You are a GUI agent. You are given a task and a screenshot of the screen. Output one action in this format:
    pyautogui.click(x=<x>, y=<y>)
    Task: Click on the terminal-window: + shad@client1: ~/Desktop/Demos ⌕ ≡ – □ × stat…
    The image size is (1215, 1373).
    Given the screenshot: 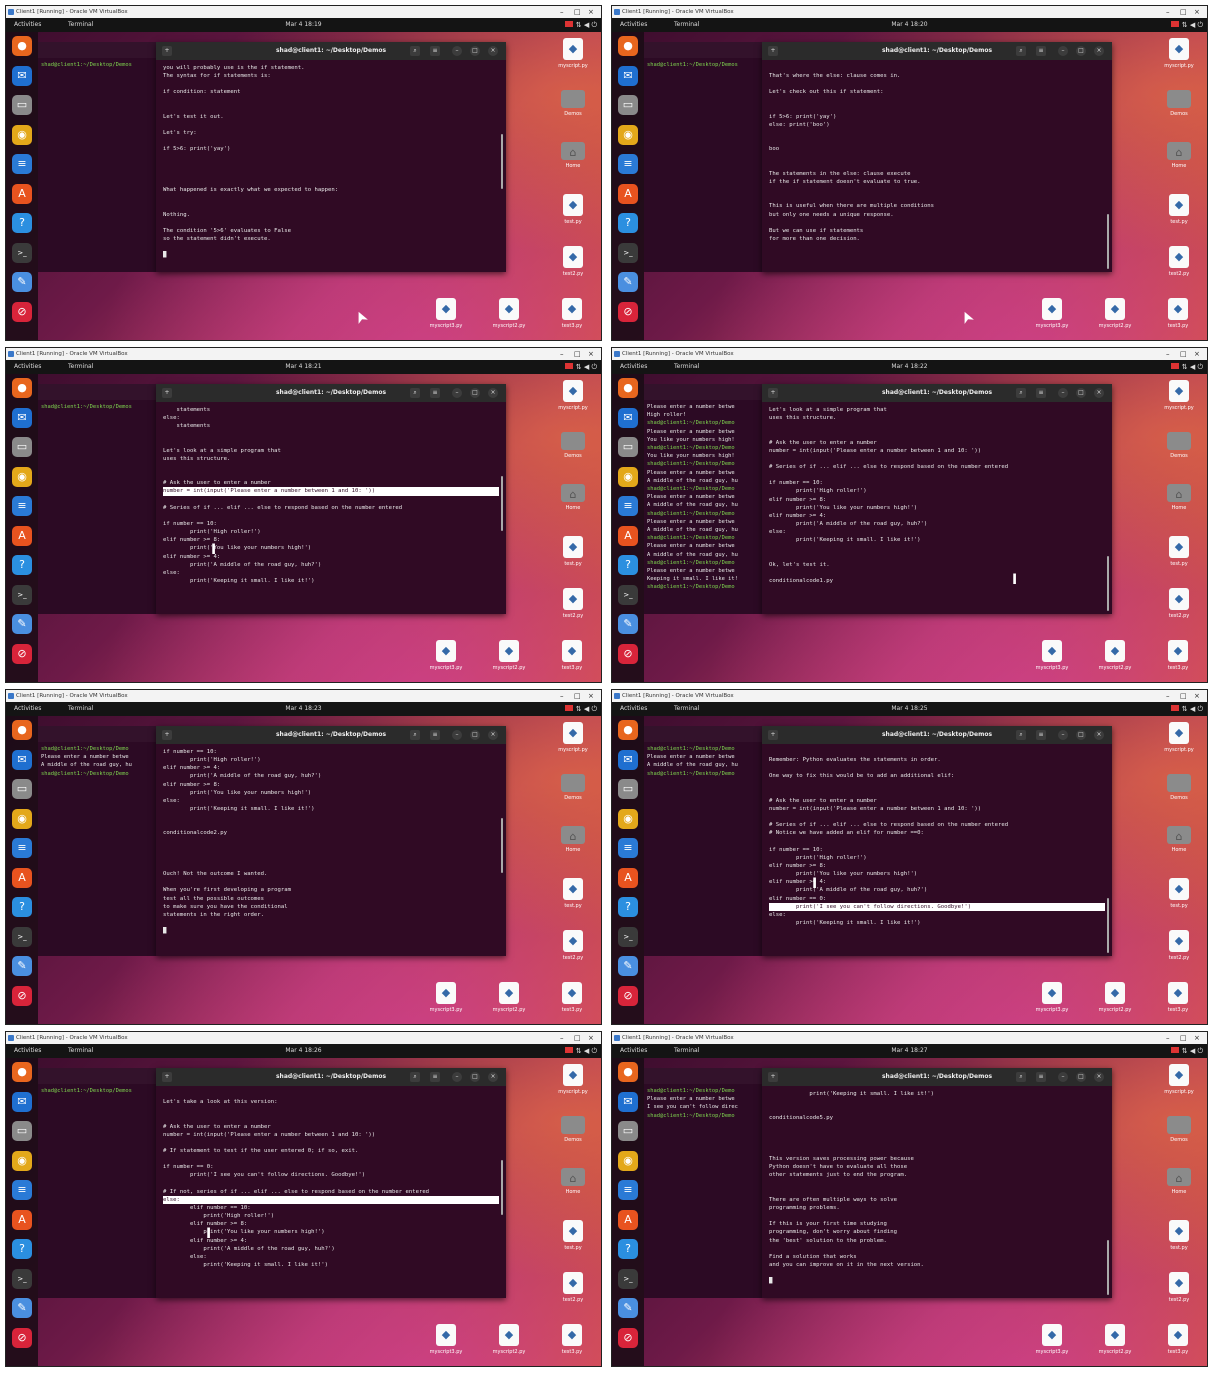 What is the action you would take?
    pyautogui.click(x=331, y=499)
    